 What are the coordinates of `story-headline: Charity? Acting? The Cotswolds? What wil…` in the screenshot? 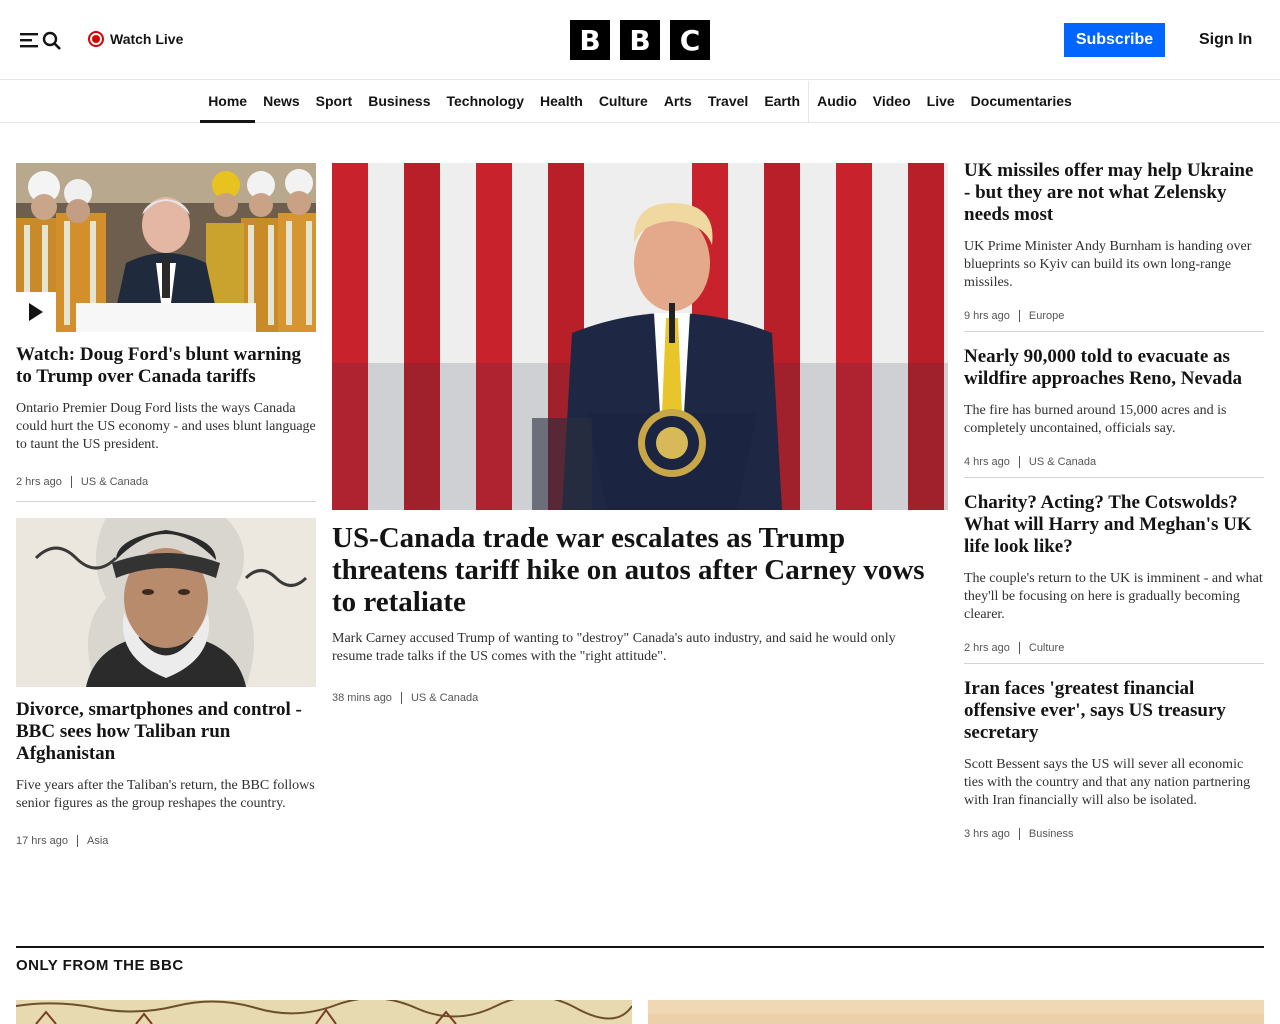 It's located at (1114, 525).